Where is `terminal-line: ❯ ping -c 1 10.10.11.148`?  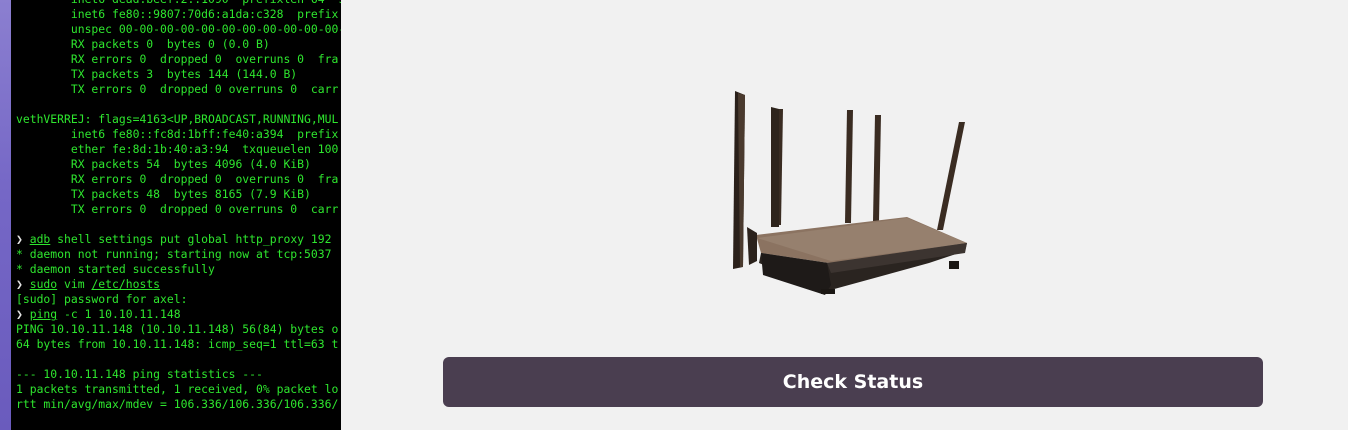
terminal-line: ❯ ping -c 1 10.10.11.148 is located at coordinates (178, 314).